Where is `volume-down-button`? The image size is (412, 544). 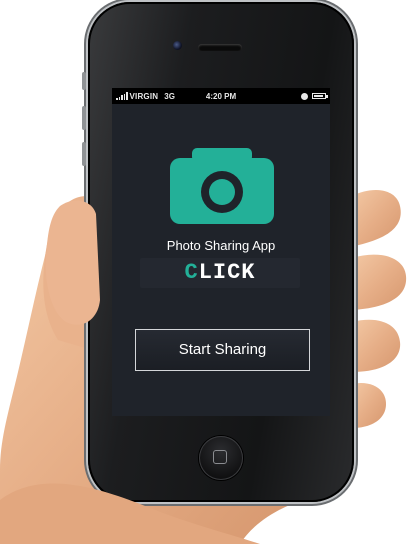
volume-down-button is located at coordinates (84, 154).